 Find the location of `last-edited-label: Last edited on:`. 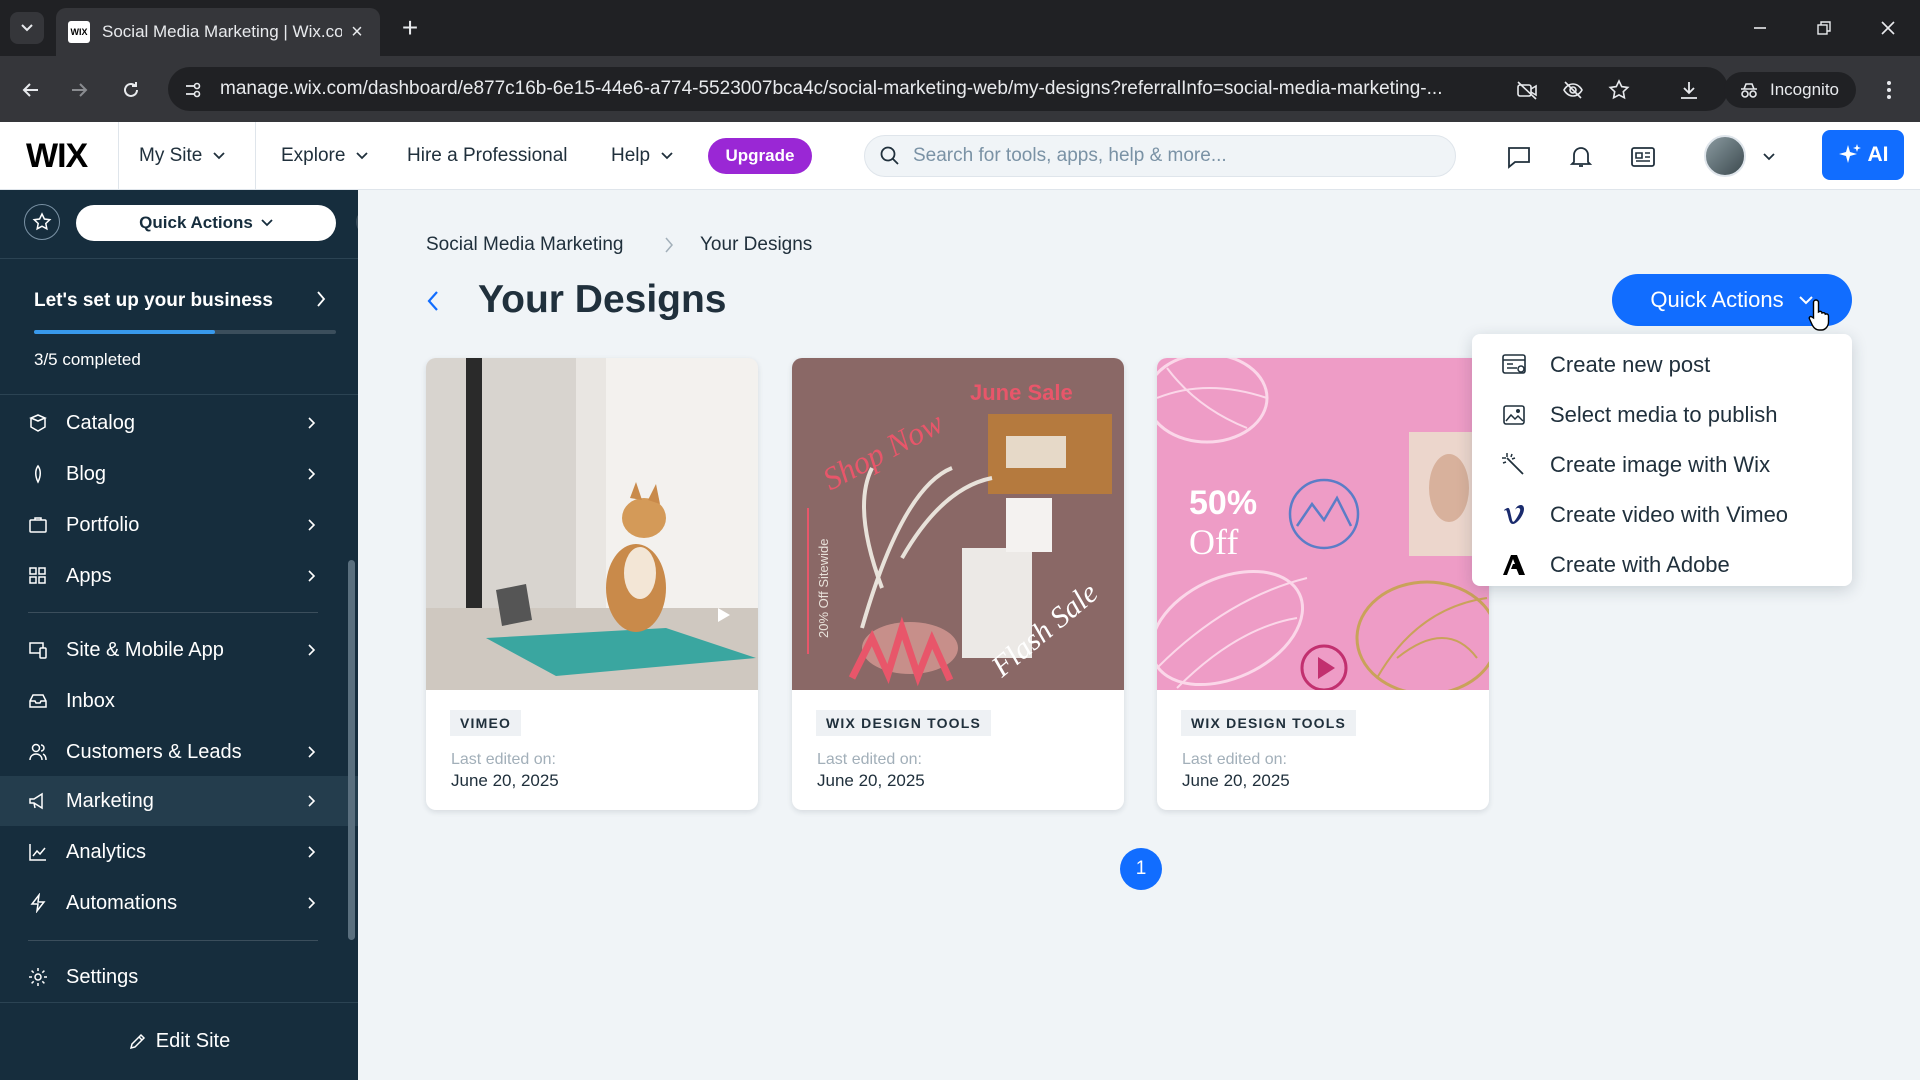

last-edited-label: Last edited on: is located at coordinates (869, 759).